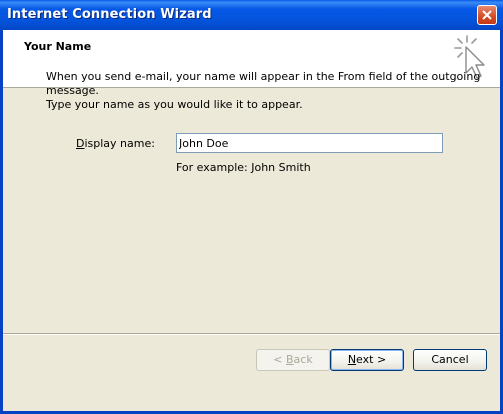 This screenshot has width=503, height=414. I want to click on cancel-button: Cancel, so click(450, 360).